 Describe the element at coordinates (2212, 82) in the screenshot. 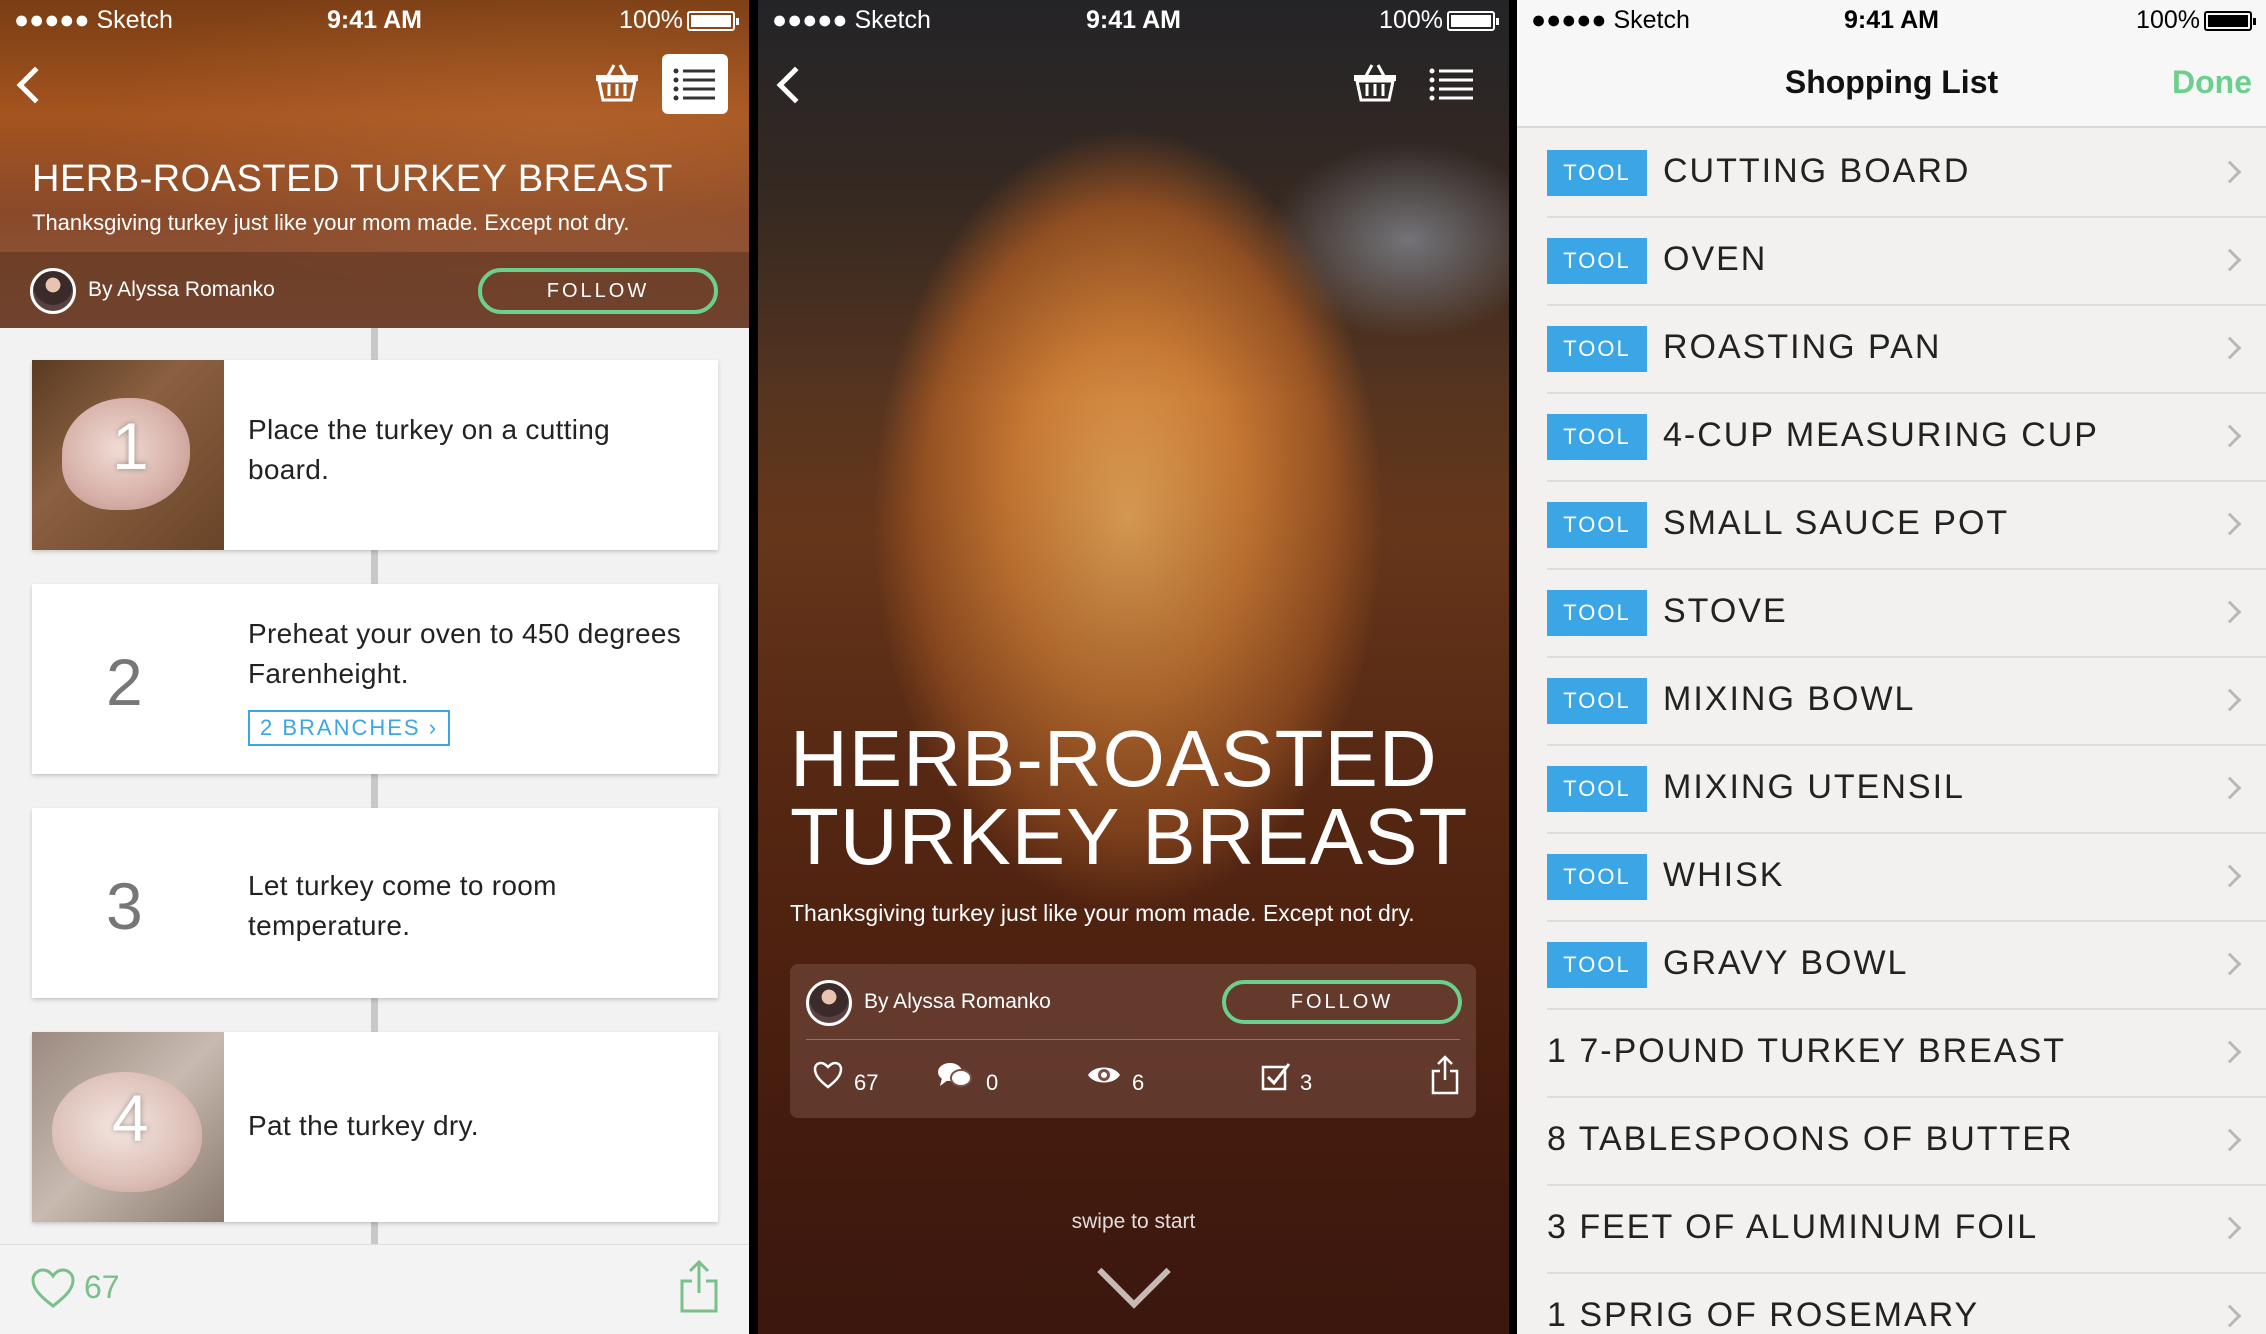

I see `done-button: Done` at that location.